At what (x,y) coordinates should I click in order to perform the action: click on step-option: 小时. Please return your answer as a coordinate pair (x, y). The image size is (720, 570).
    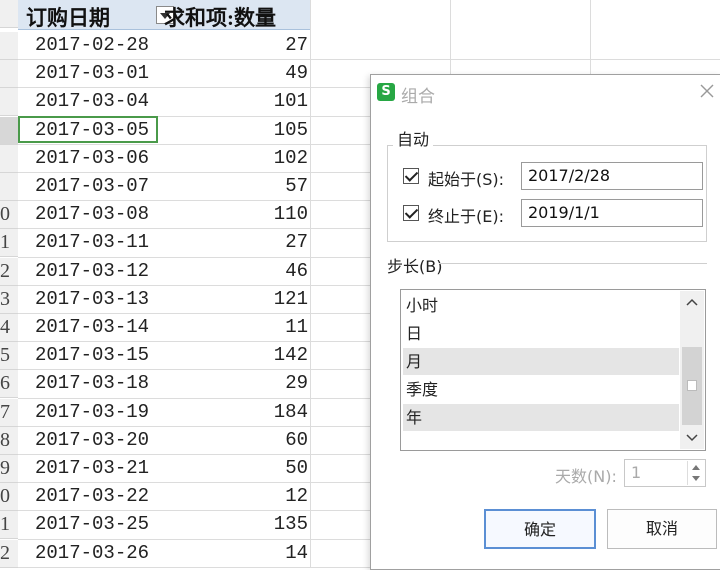
    Looking at the image, I should click on (541, 305).